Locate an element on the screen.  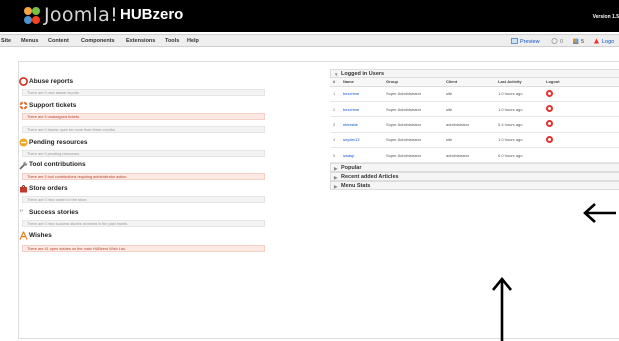
logout-label: Logo is located at coordinates (608, 42).